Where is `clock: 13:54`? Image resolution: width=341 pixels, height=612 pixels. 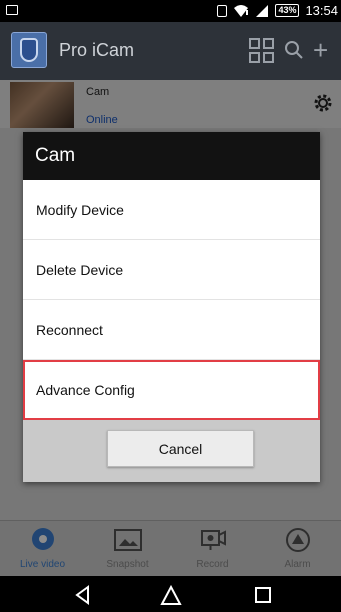
clock: 13:54 is located at coordinates (321, 10).